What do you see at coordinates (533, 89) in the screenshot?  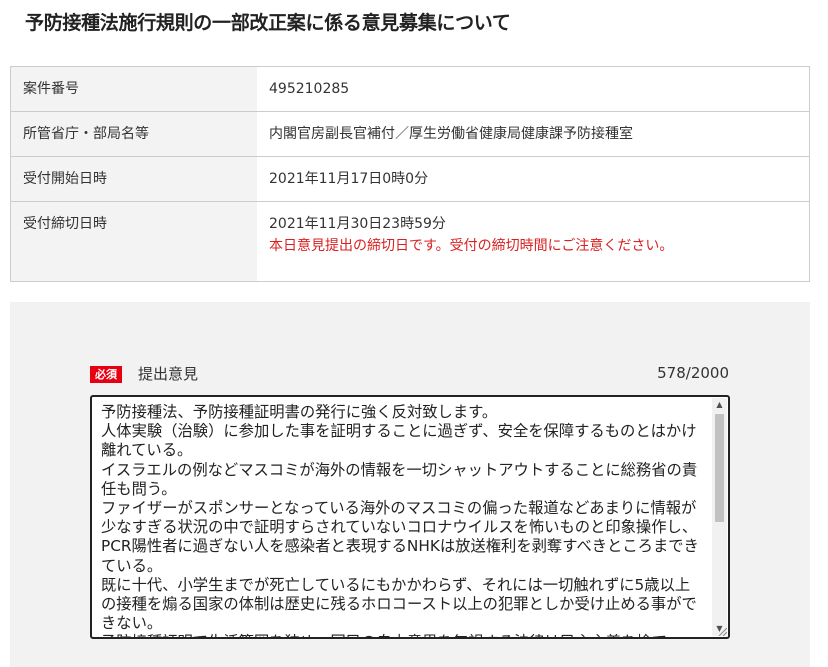 I see `case-number-value: 495210285` at bounding box center [533, 89].